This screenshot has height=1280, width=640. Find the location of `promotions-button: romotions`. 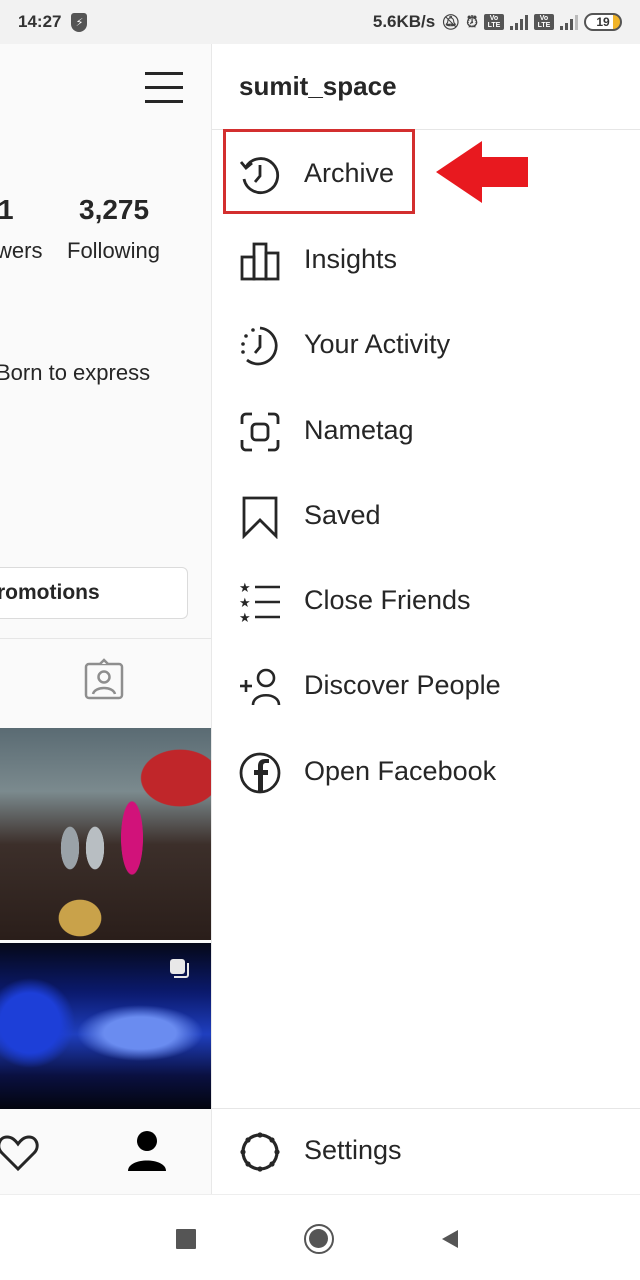

promotions-button: romotions is located at coordinates (94, 593).